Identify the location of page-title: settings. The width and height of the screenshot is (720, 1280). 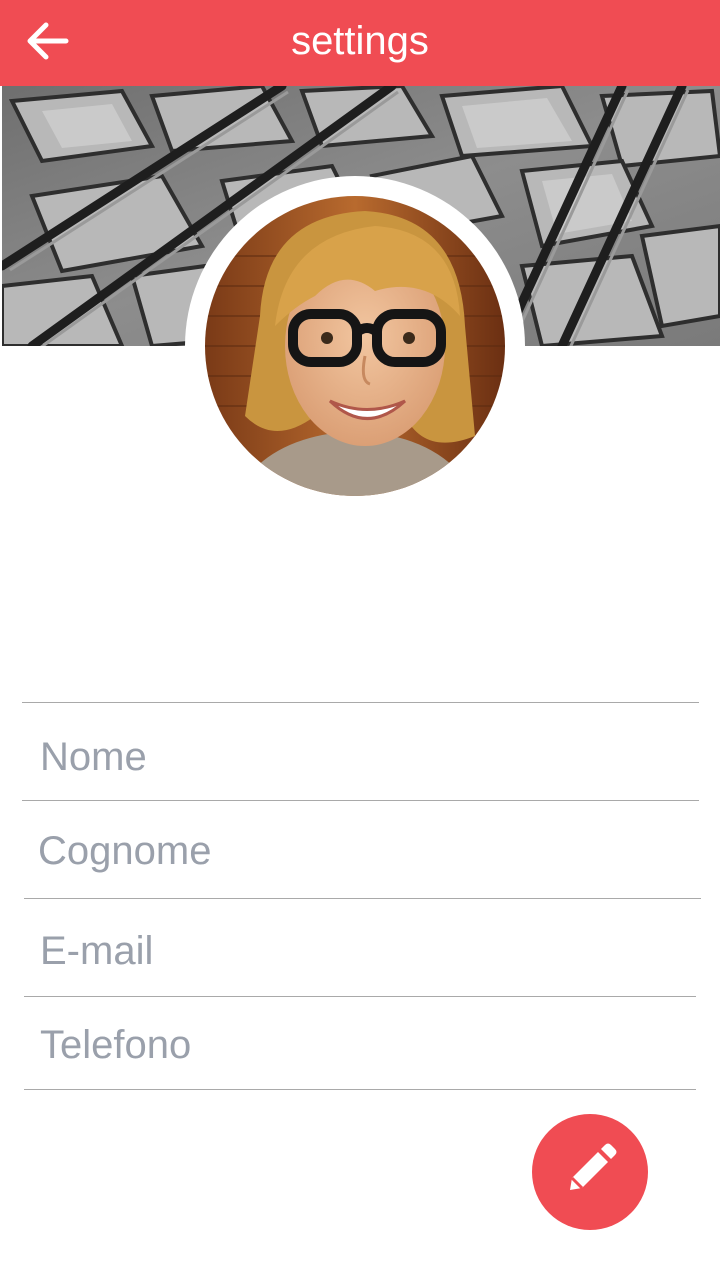
(360, 41).